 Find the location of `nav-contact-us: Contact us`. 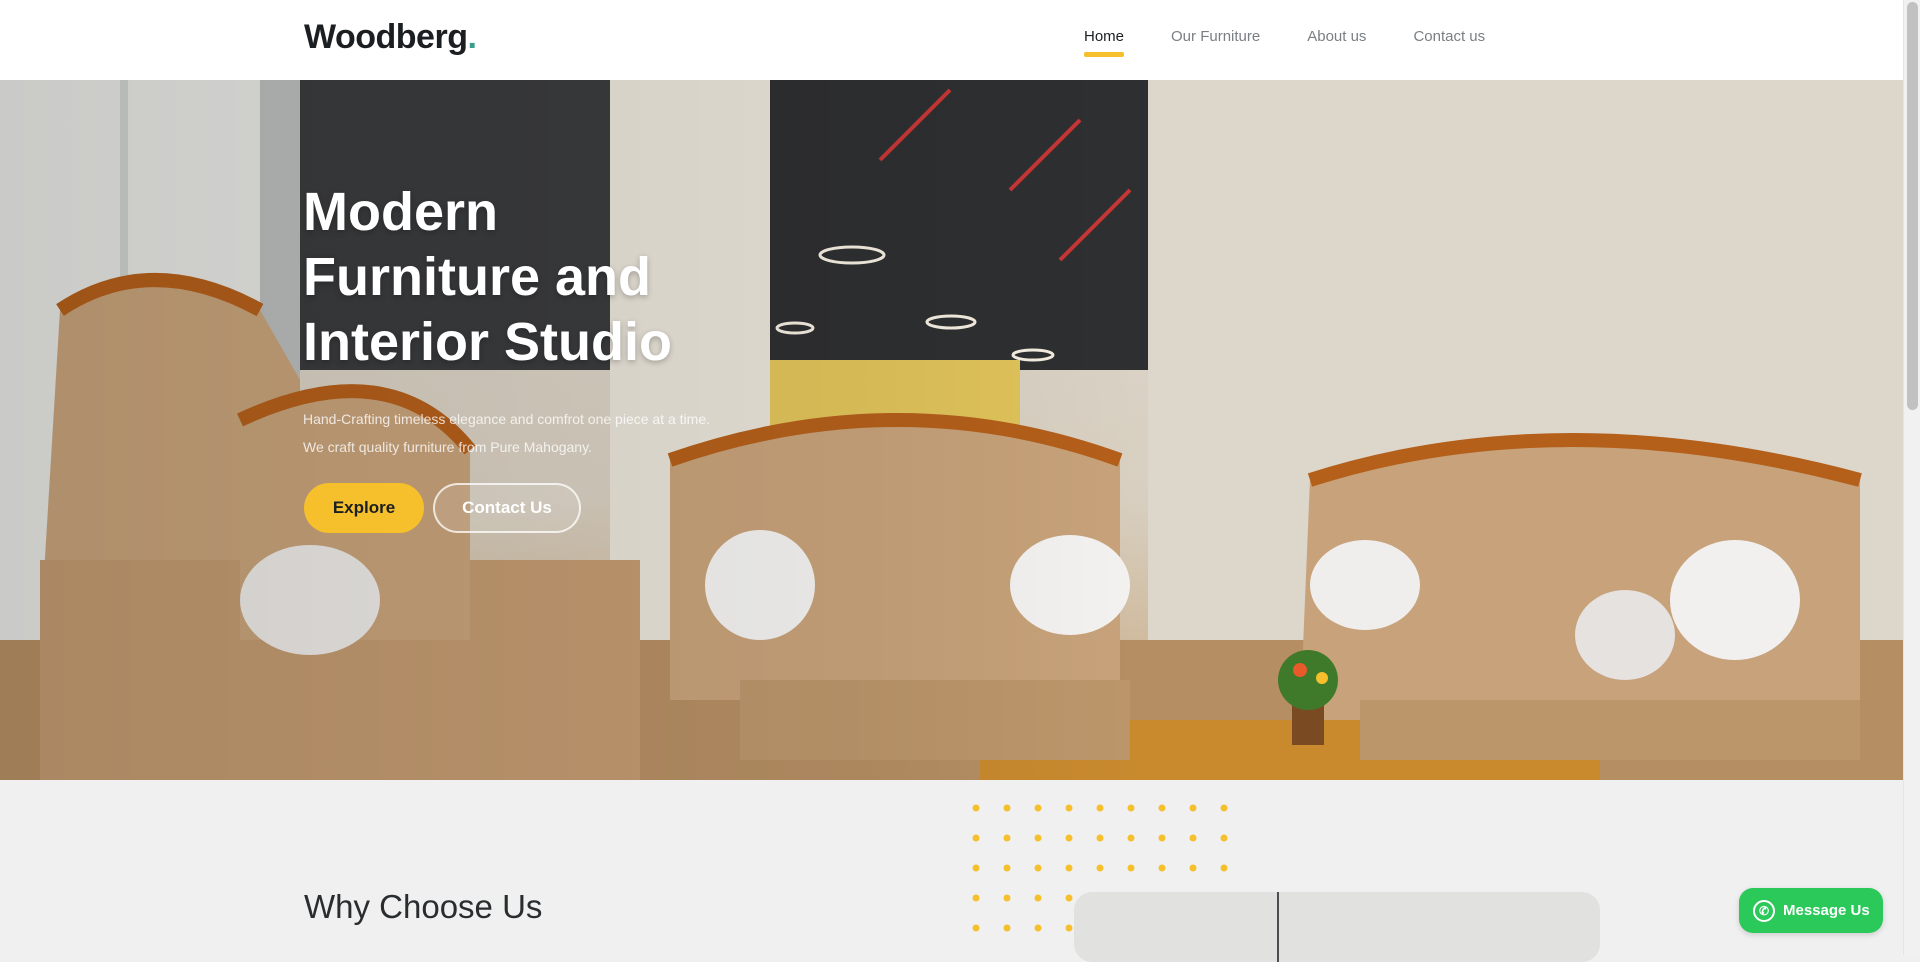

nav-contact-us: Contact us is located at coordinates (1449, 42).